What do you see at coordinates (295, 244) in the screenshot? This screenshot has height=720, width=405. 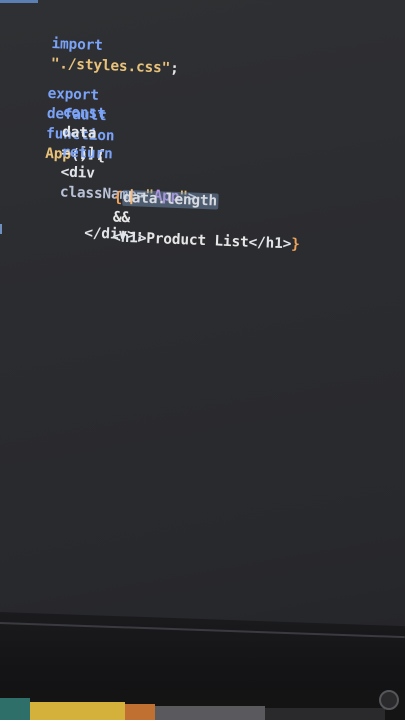 I see `brace-close: }` at bounding box center [295, 244].